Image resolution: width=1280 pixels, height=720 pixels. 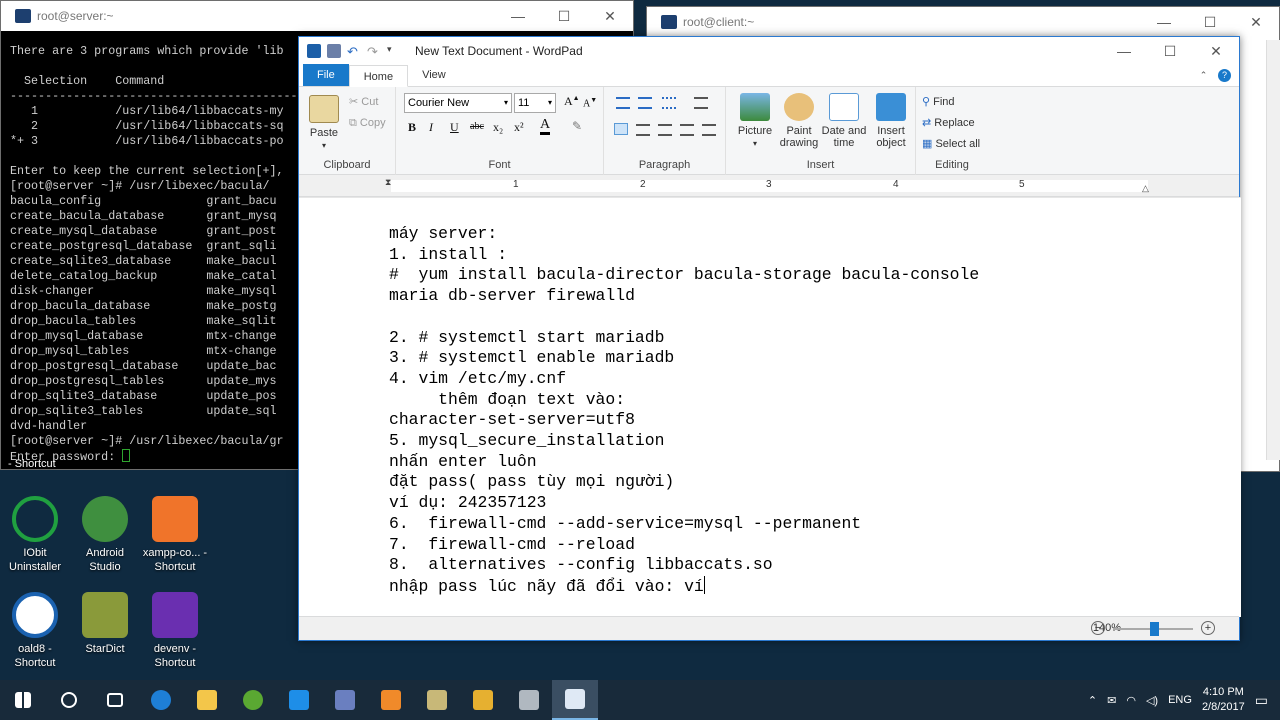 I want to click on insert-picture-button: Picture ▾, so click(x=755, y=121).